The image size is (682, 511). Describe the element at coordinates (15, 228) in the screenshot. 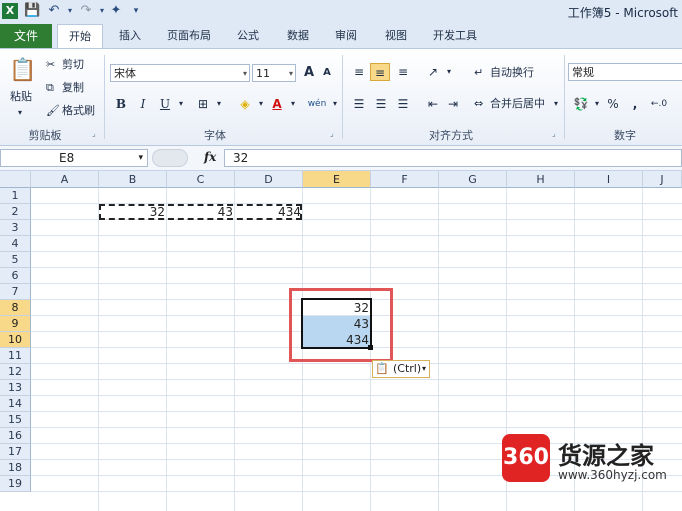

I see `row-header: 3` at that location.